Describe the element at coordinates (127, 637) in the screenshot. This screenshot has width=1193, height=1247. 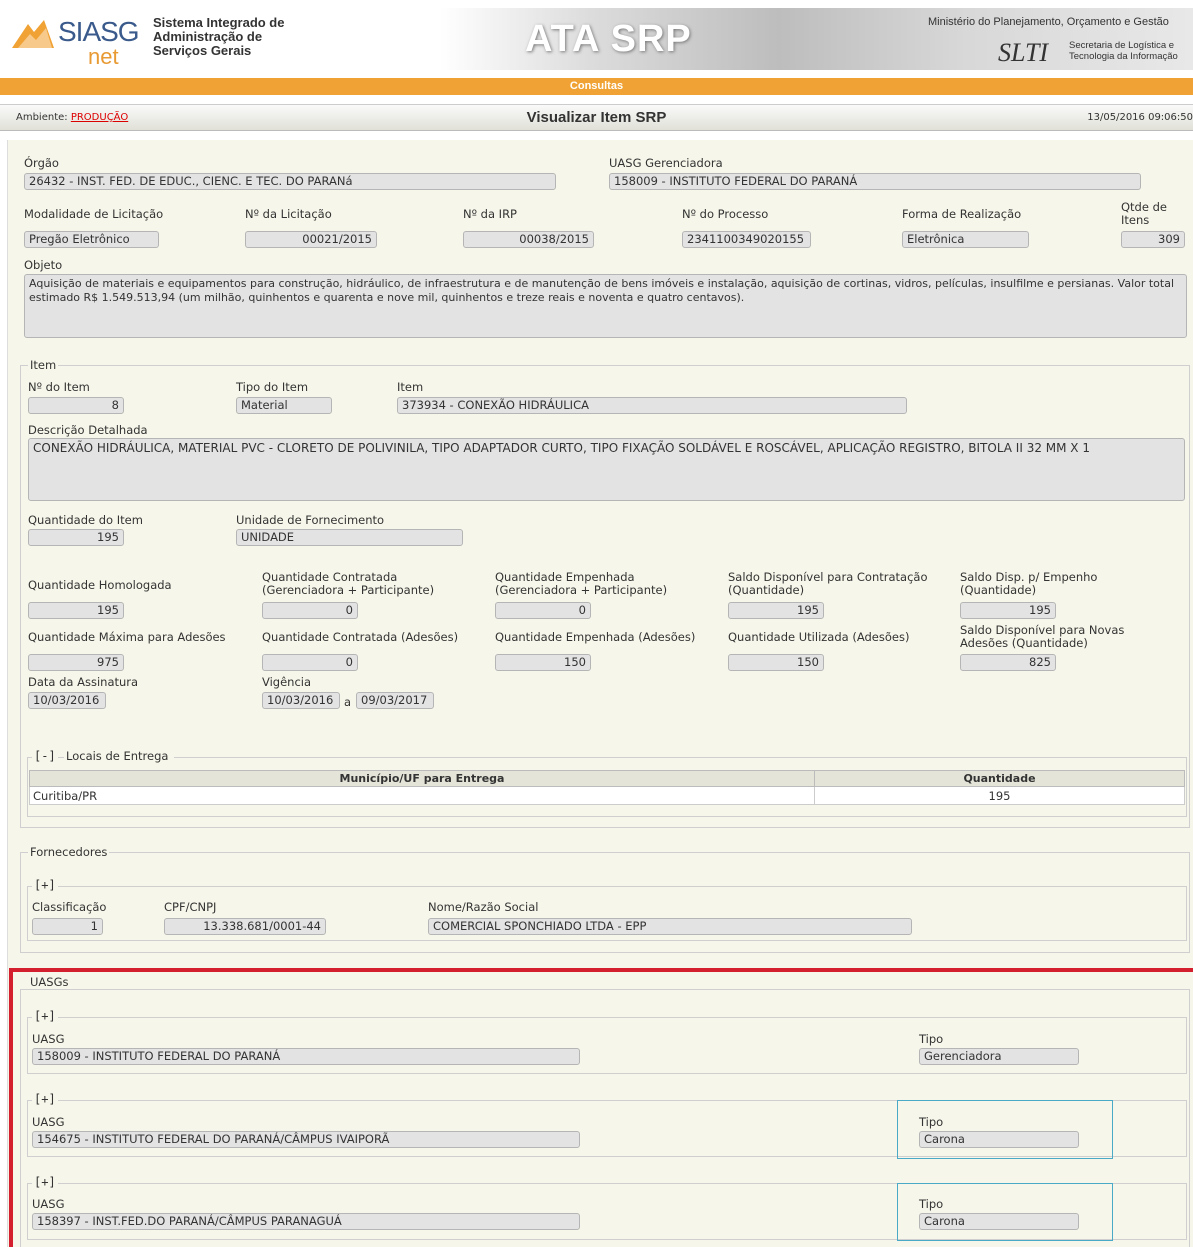
I see `qtd-max-adesoes-label: Quantidade Máxima para Adesões` at that location.